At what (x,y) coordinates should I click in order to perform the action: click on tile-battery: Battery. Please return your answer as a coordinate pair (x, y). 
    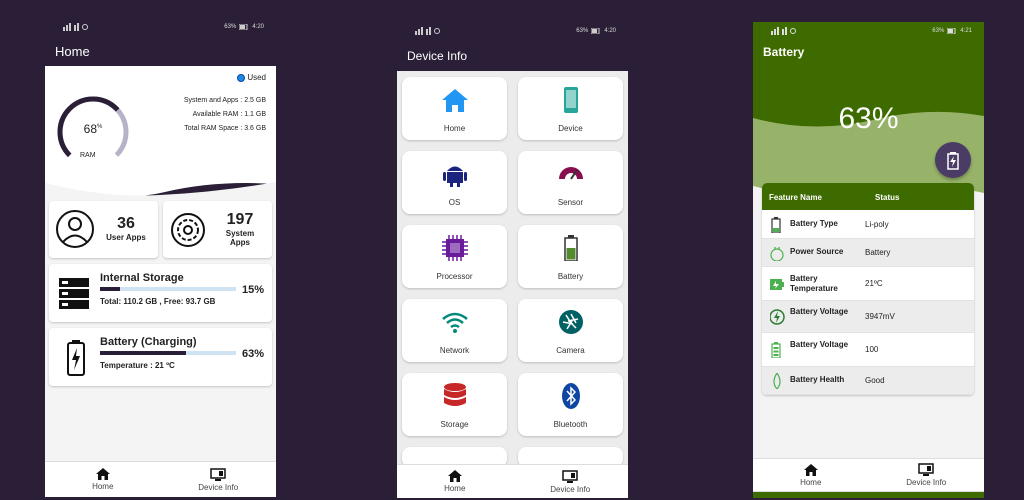
    Looking at the image, I should click on (570, 256).